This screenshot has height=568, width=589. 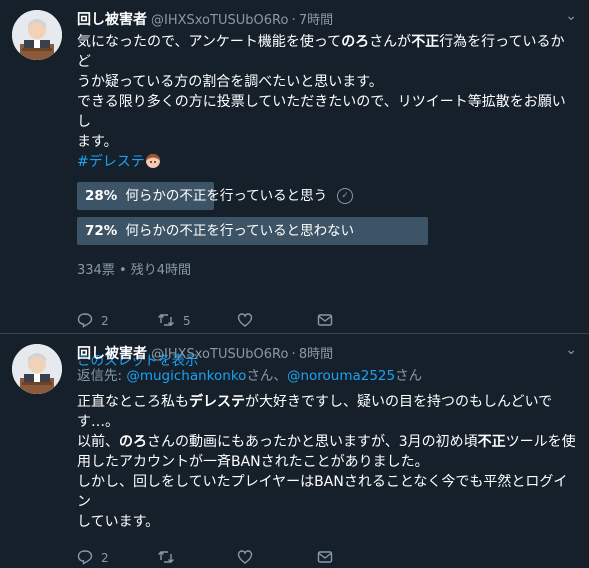 I want to click on tweet-line: 用したアカウントが一斉BANされたことがありました。, so click(x=253, y=462).